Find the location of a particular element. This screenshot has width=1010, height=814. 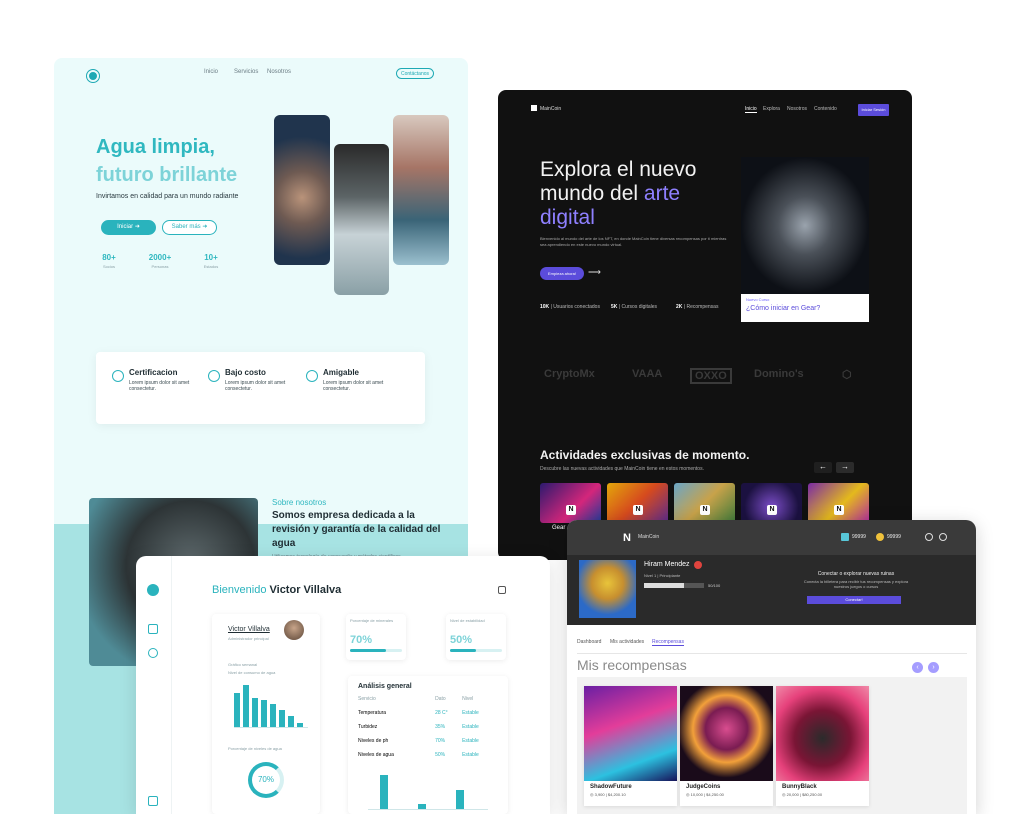

start-button-label: Iniciar is located at coordinates (125, 227).